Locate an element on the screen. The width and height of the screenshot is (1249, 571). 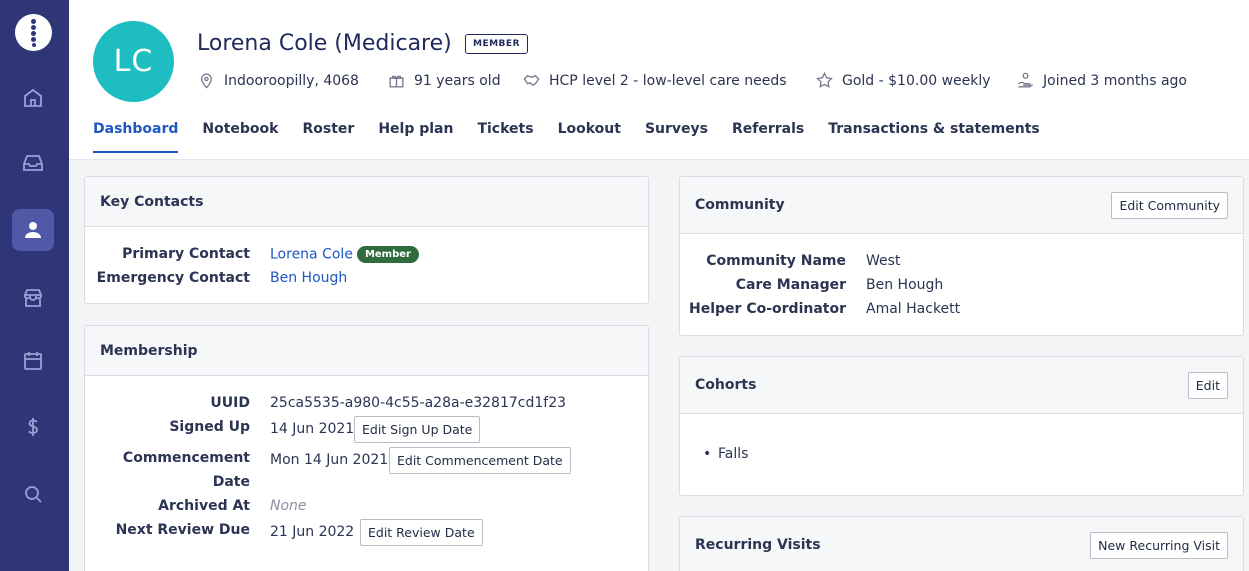
user-icon is located at coordinates (33, 230).